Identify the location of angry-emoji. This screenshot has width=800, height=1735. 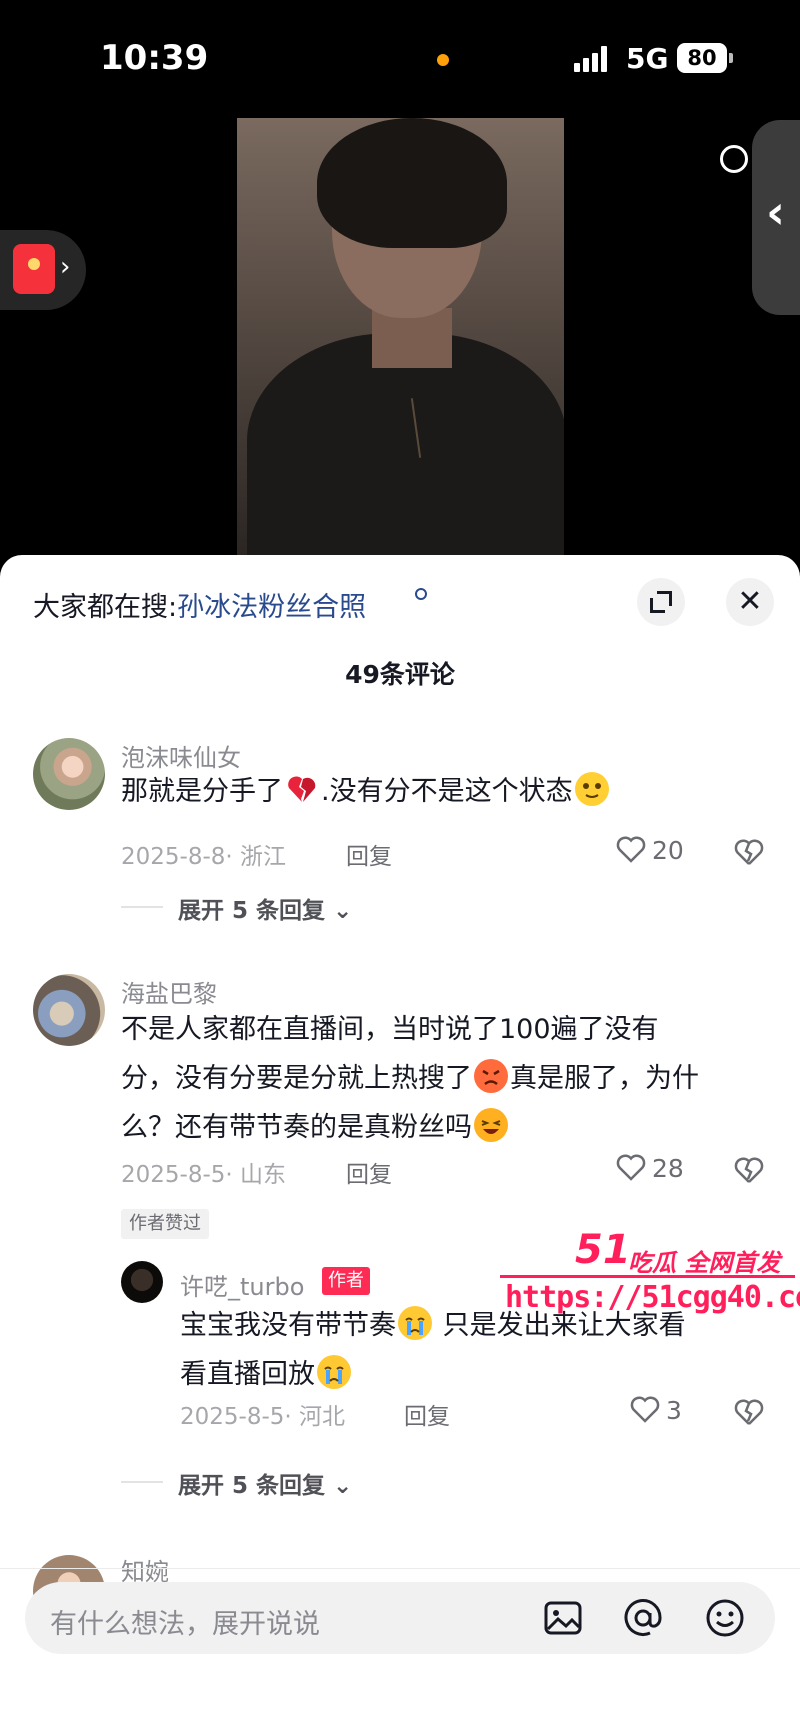
(491, 1076).